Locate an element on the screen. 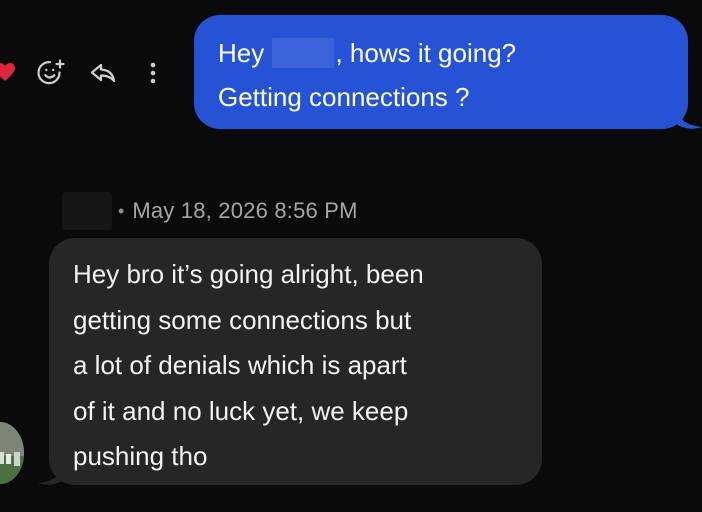  avatar is located at coordinates (12, 453).